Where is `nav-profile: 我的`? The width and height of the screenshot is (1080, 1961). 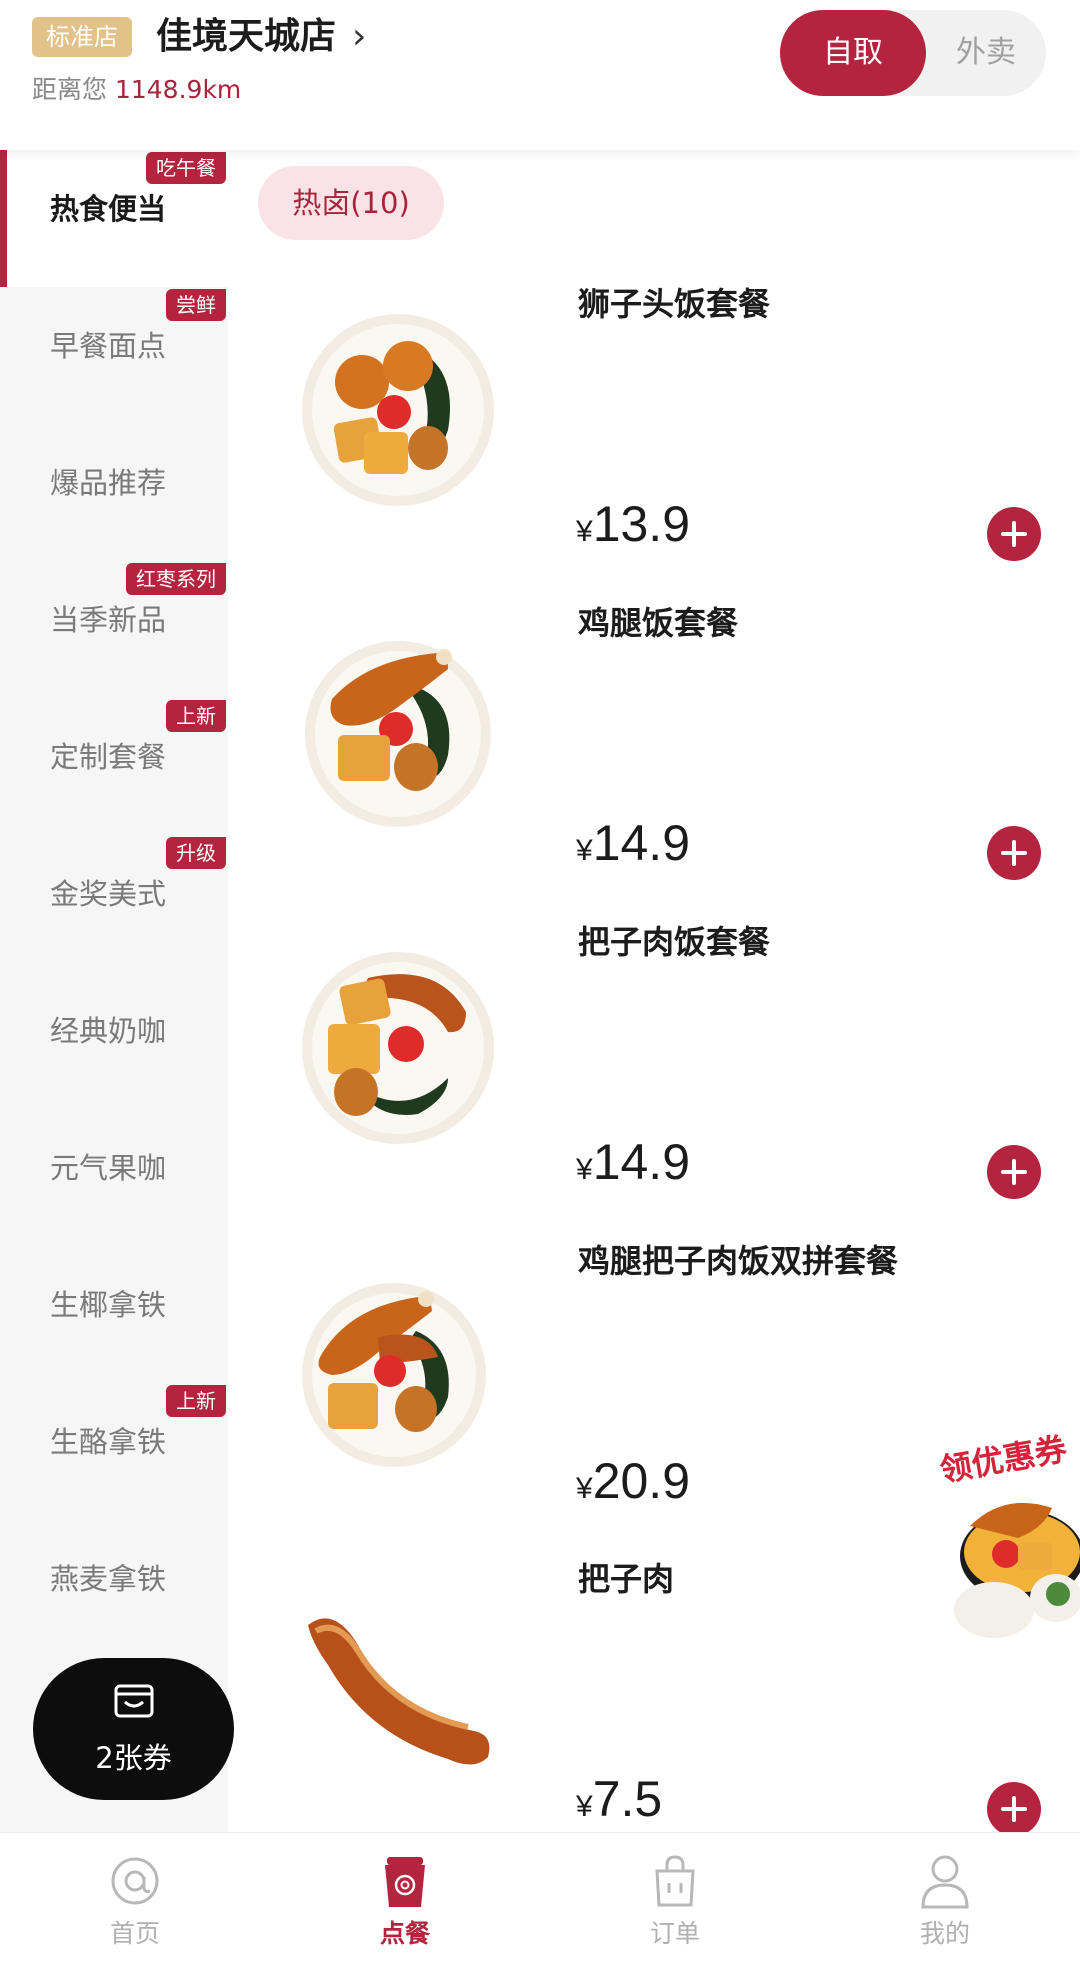
nav-profile: 我的 is located at coordinates (945, 1897).